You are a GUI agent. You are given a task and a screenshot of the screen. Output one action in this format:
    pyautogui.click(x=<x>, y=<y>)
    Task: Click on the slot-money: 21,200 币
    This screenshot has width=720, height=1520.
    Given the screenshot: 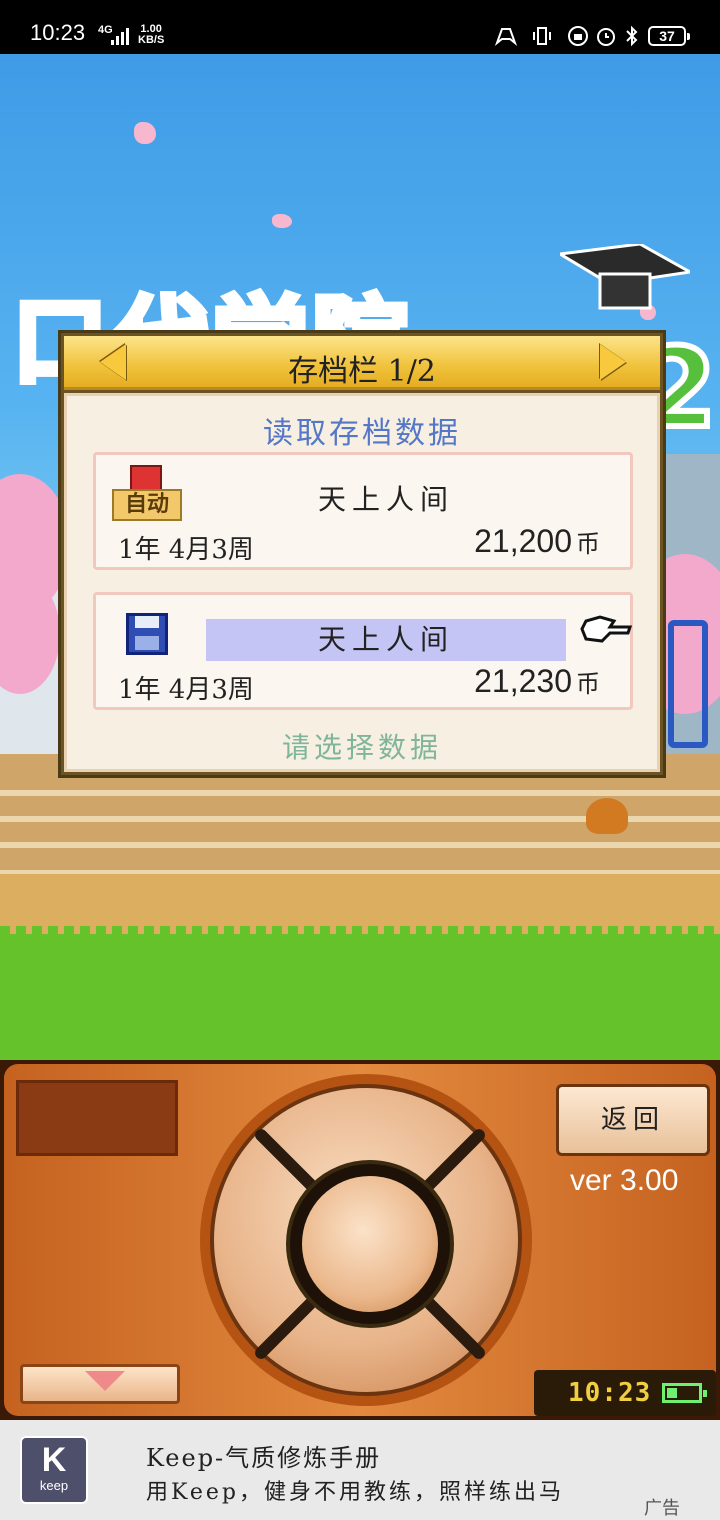 What is the action you would take?
    pyautogui.click(x=537, y=541)
    